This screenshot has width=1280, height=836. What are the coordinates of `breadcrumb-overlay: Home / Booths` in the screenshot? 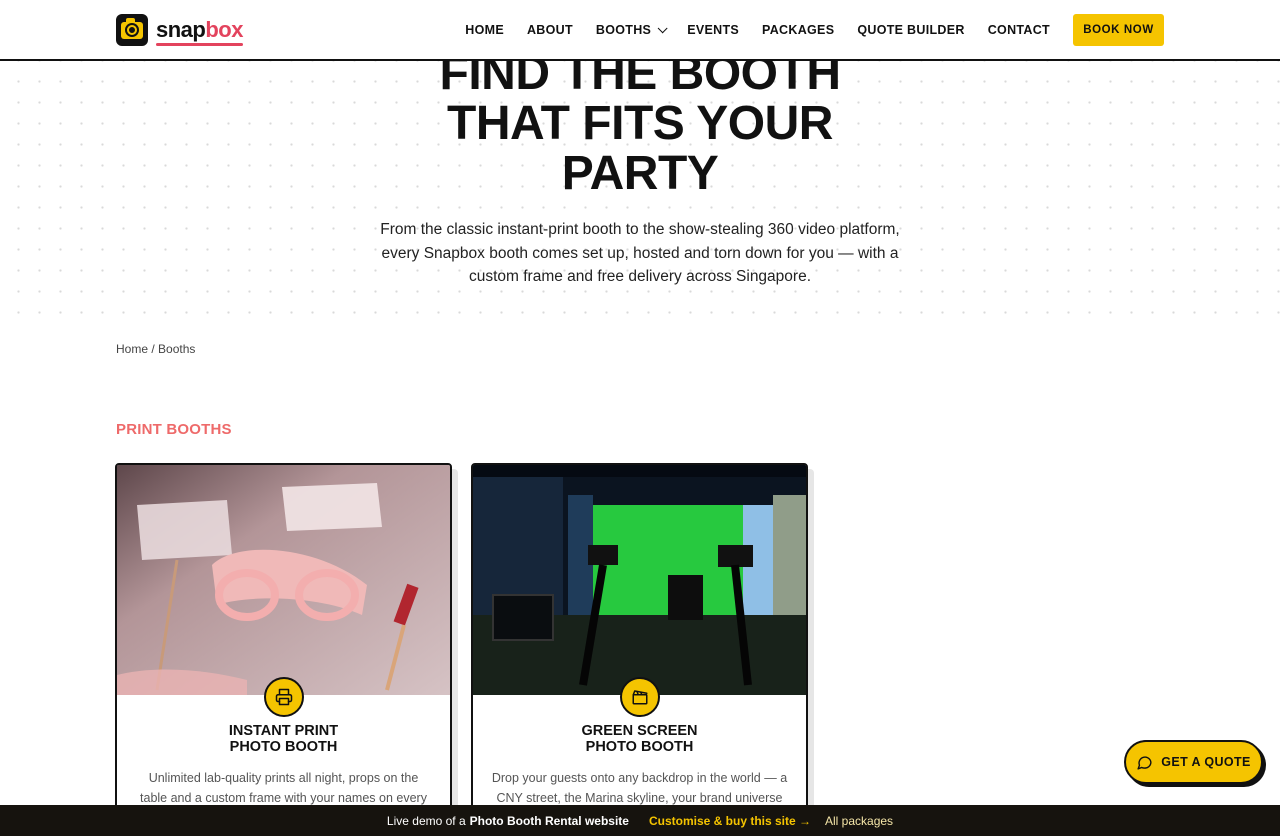 It's located at (155, 349).